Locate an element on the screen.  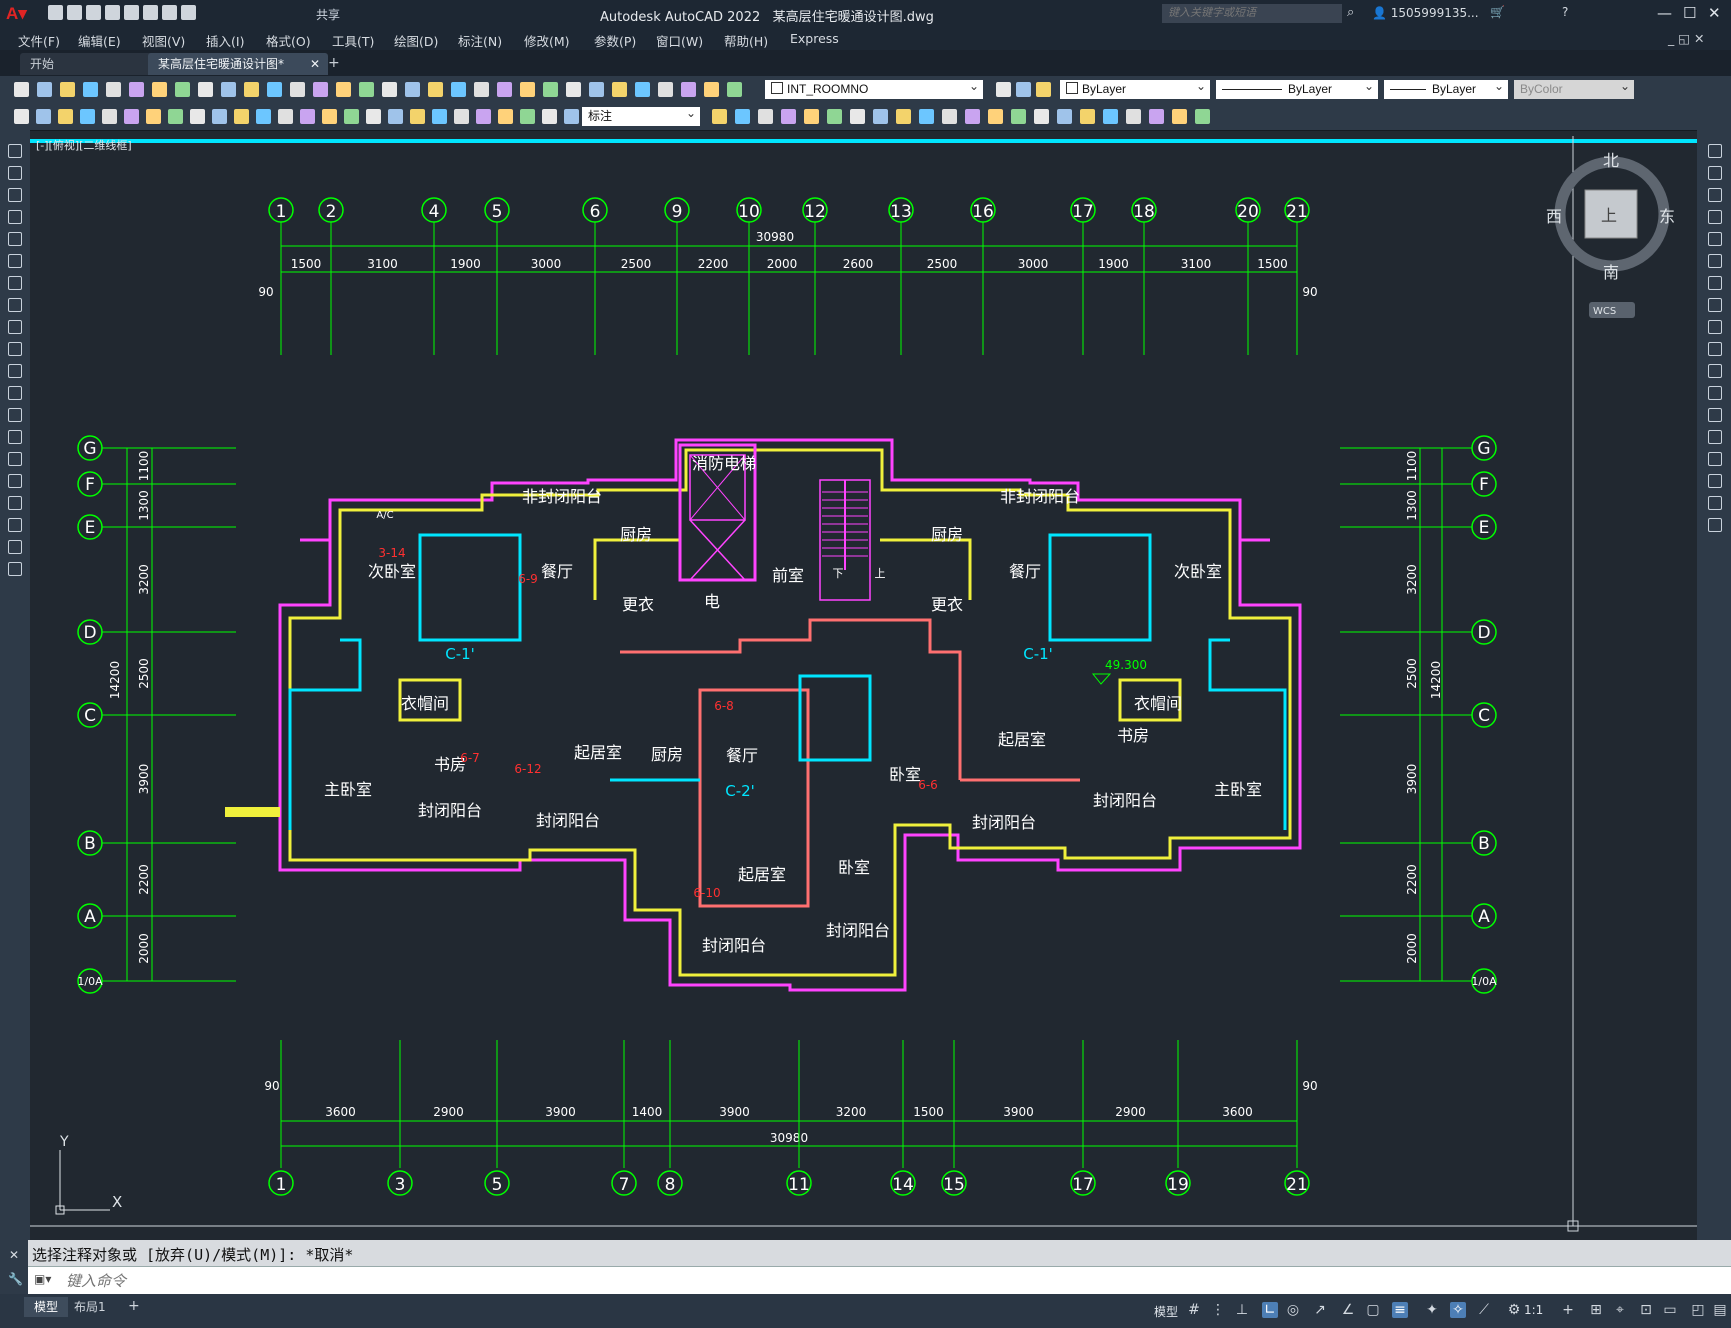
tab-model: 模型 is located at coordinates (46, 1307).